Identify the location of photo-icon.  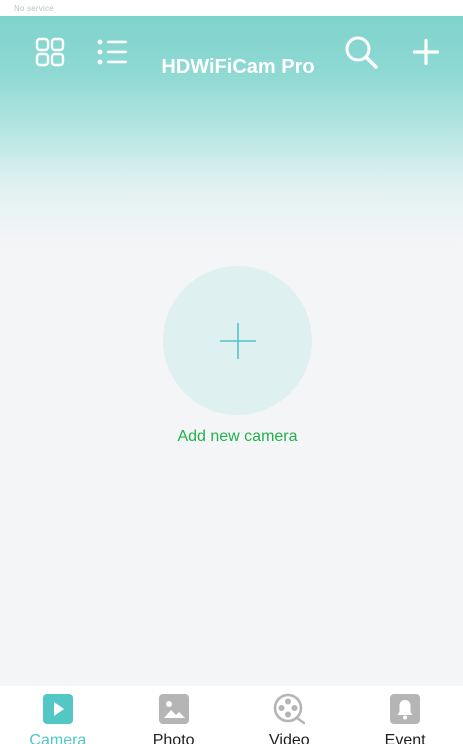
(174, 709).